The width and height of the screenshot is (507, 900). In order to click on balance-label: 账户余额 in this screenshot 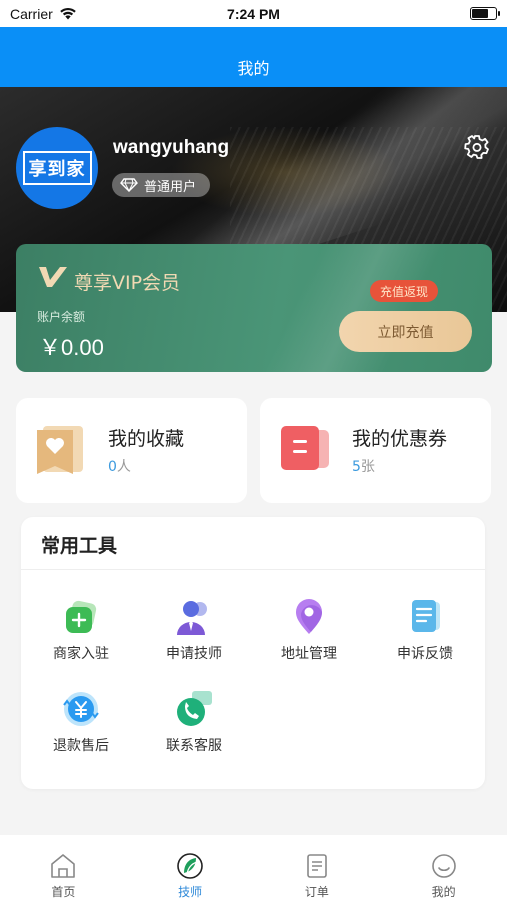, I will do `click(61, 317)`.